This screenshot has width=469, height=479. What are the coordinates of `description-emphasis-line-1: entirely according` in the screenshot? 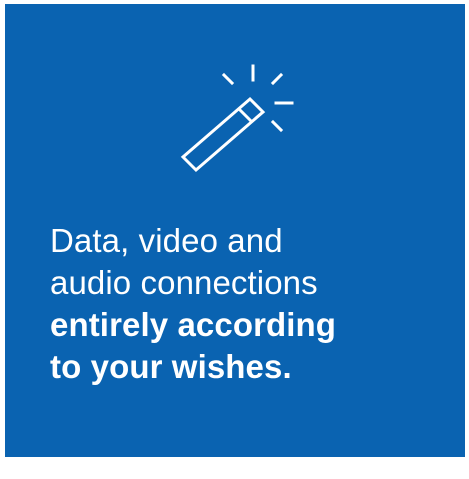 It's located at (193, 324).